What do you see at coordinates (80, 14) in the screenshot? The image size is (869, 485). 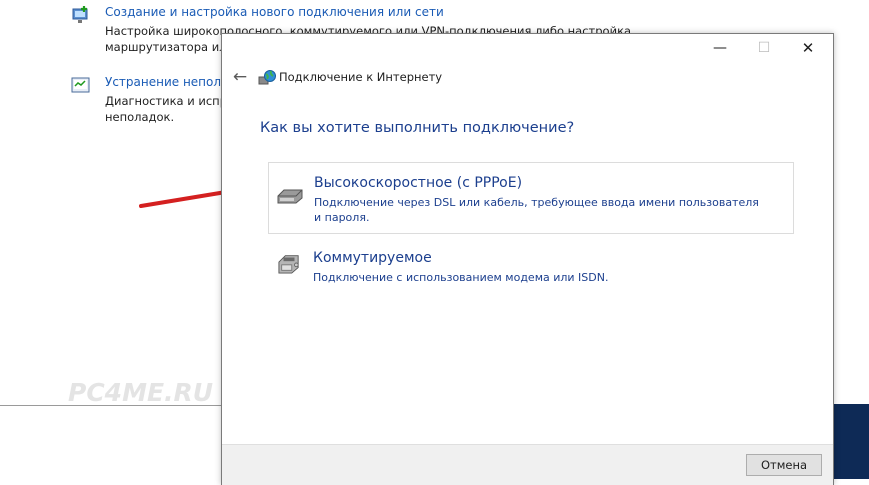 I see `network-setup-icon` at bounding box center [80, 14].